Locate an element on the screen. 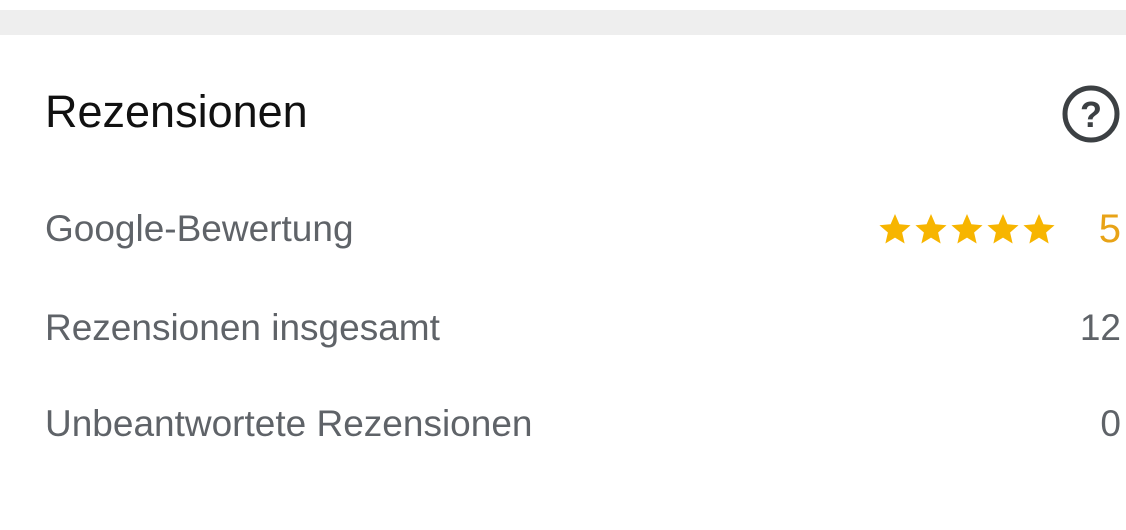  rating-stars is located at coordinates (967, 229).